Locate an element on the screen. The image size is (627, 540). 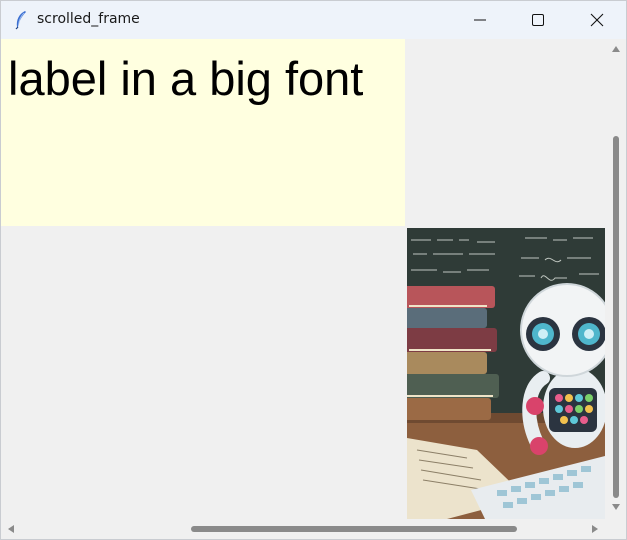
title-bar: scrolled_frame is located at coordinates (313, 20).